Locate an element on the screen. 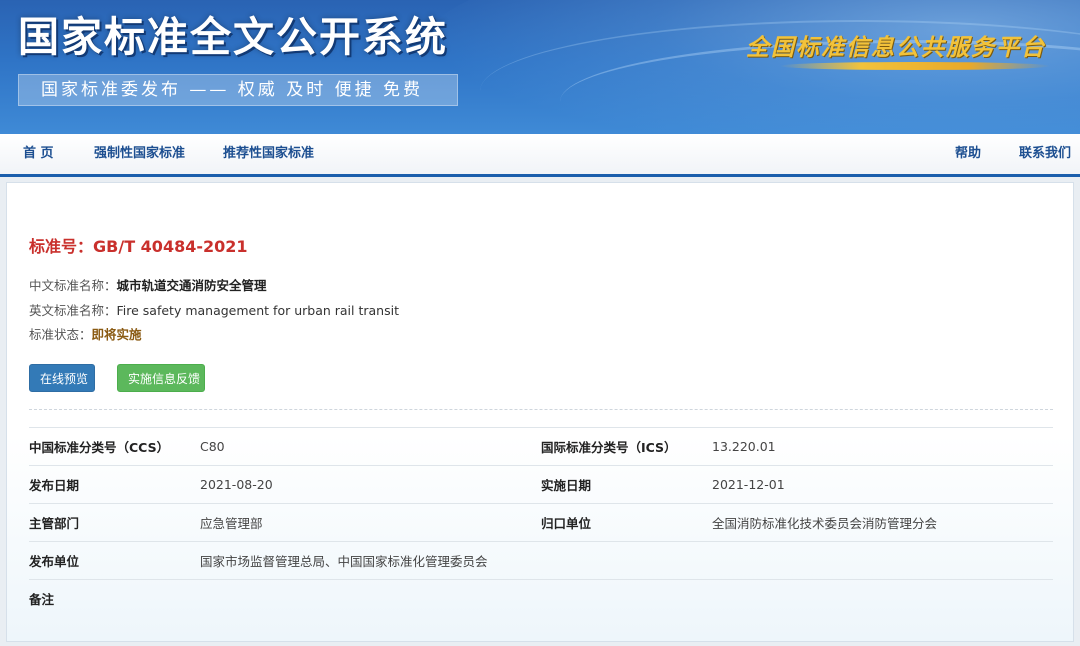 Image resolution: width=1080 pixels, height=646 pixels. cn-name-label: 中文标准名称： is located at coordinates (73, 285).